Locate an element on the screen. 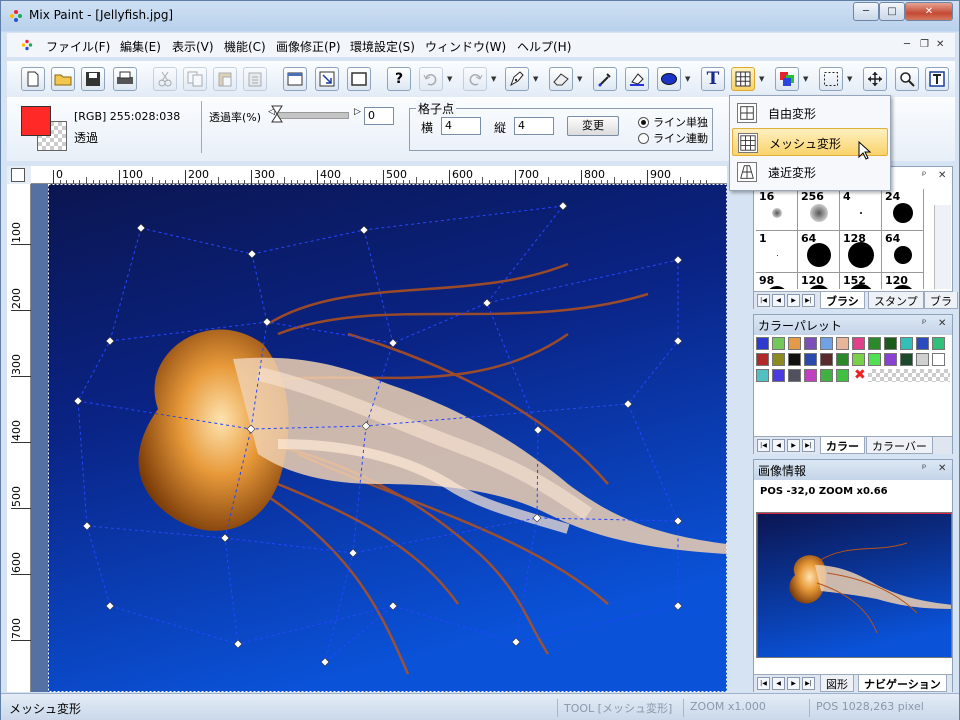 The width and height of the screenshot is (960, 720). menu-view: 表示(V) is located at coordinates (193, 46).